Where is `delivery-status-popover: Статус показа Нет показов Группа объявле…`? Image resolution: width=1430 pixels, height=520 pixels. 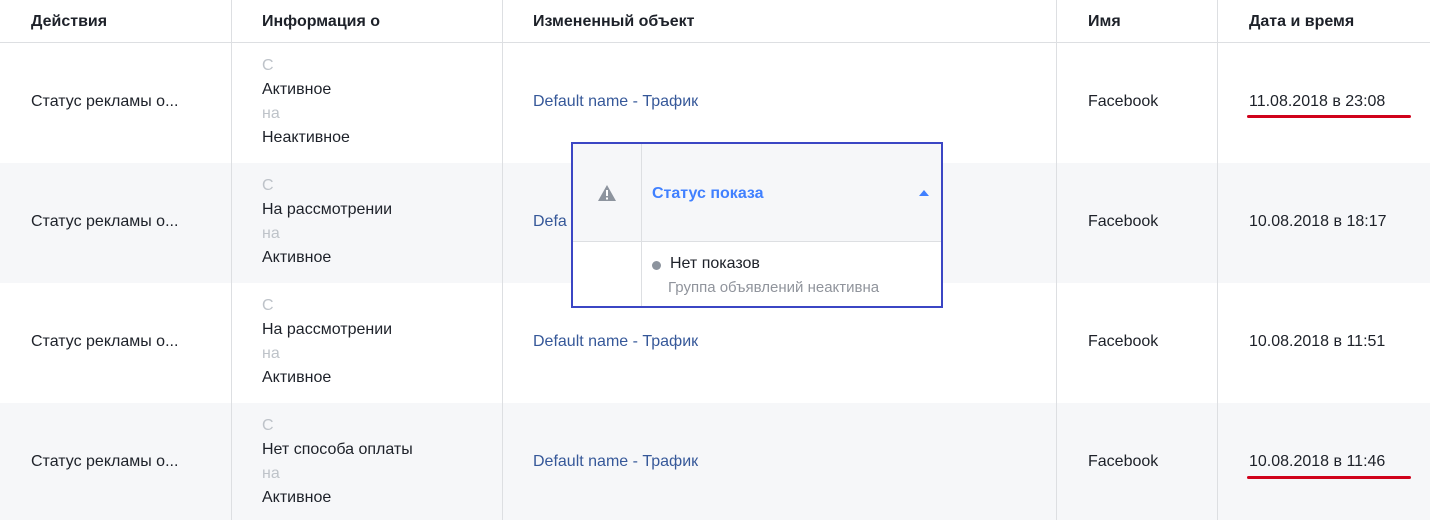
delivery-status-popover: Статус показа Нет показов Группа объявле… is located at coordinates (757, 225).